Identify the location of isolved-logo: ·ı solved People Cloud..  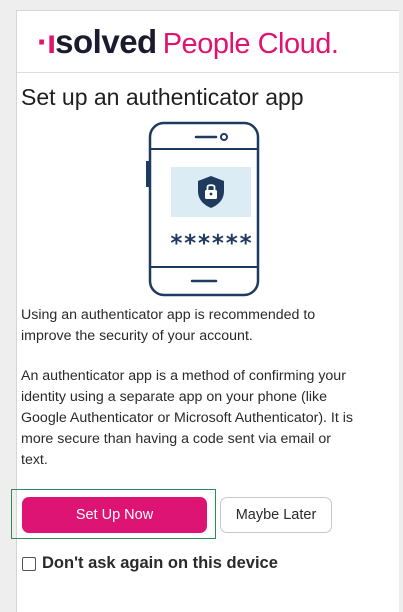
(188, 41).